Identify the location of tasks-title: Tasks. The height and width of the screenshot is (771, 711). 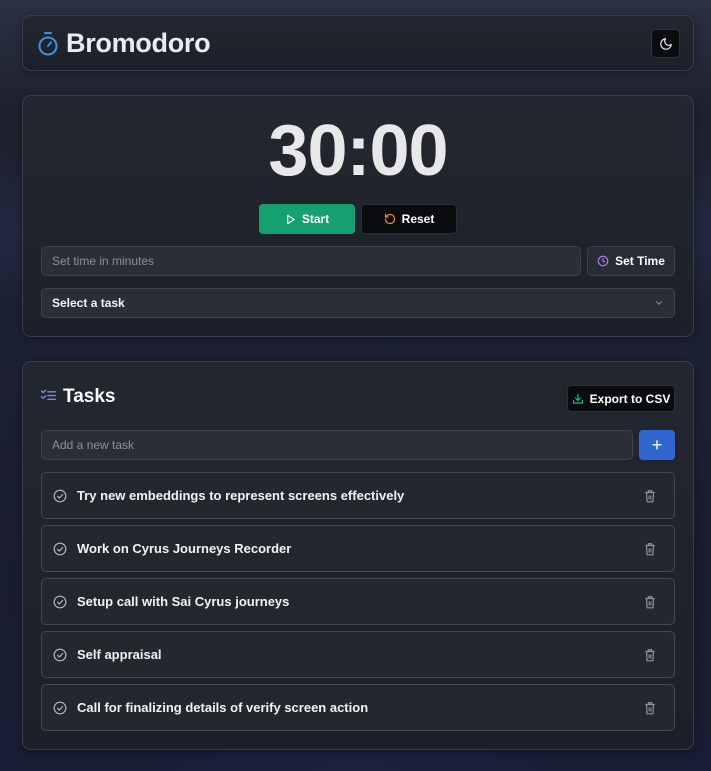
(89, 396).